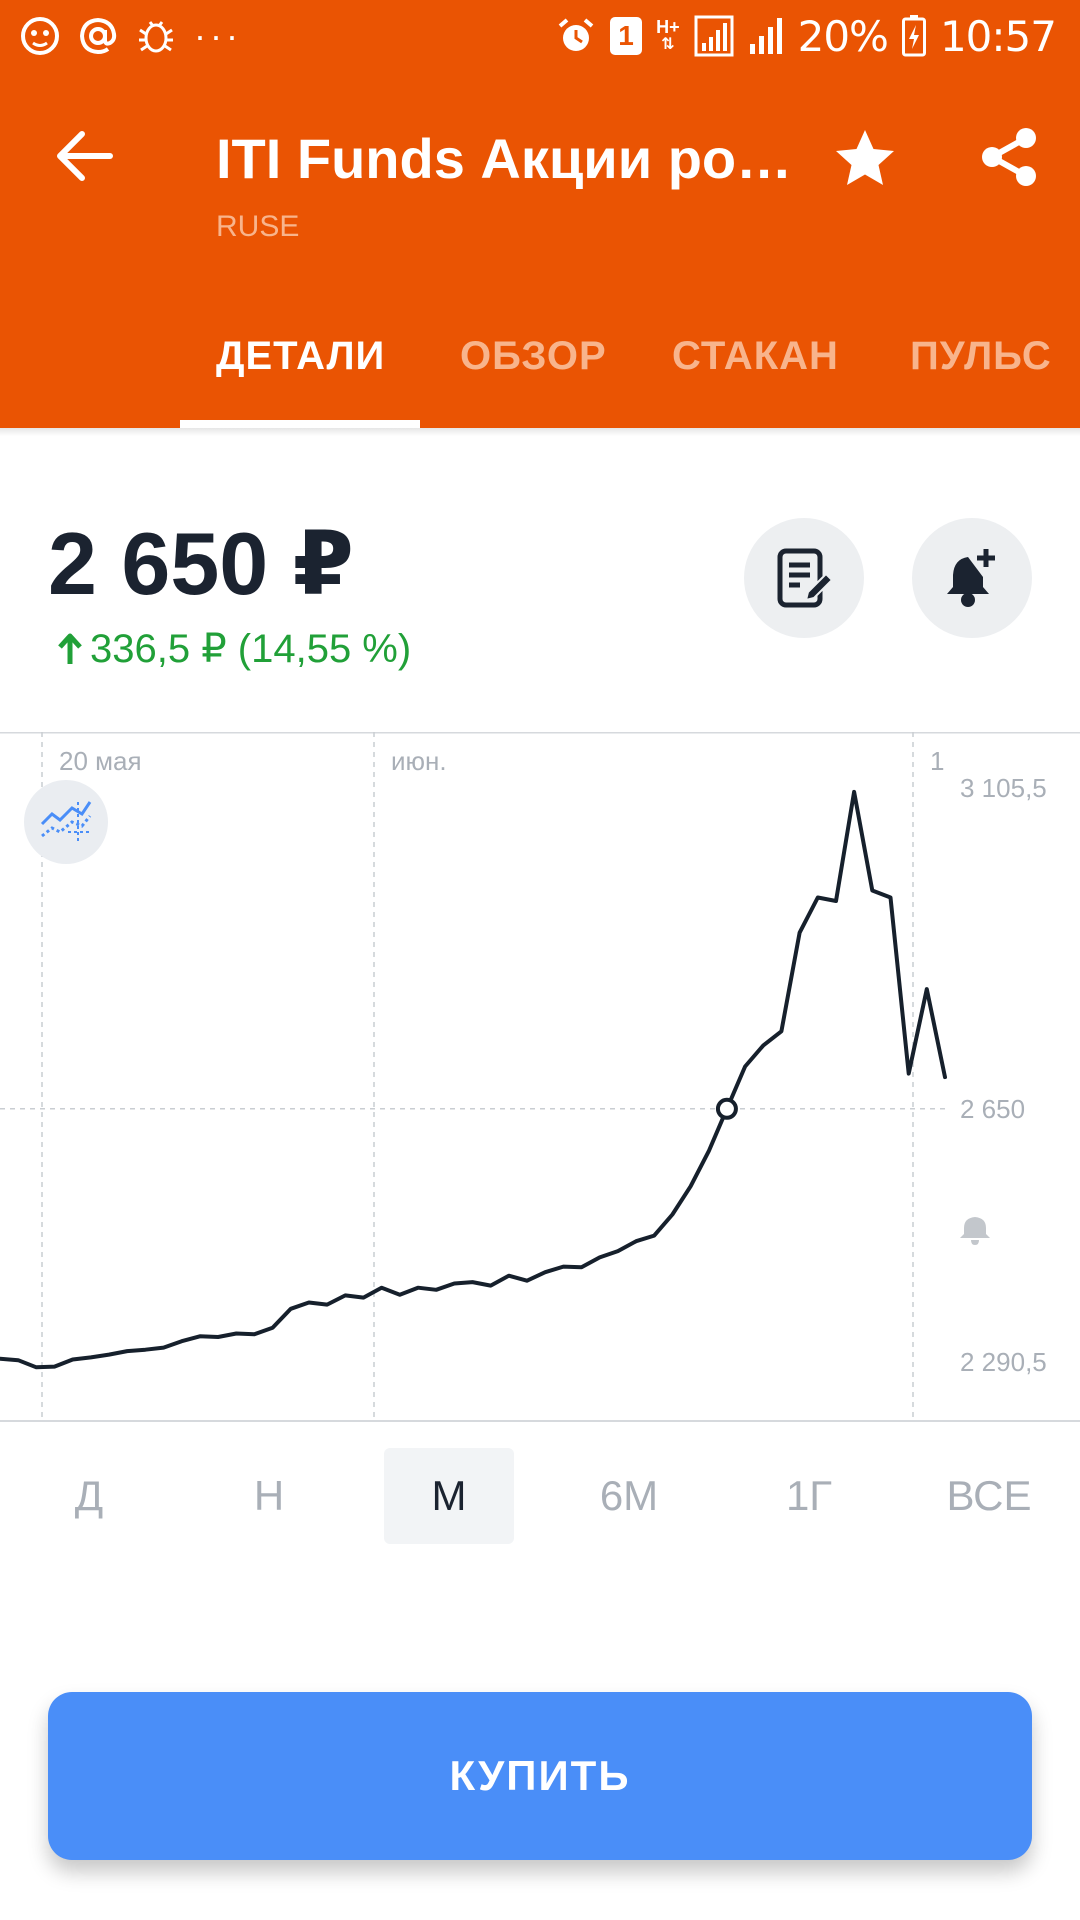  Describe the element at coordinates (40, 36) in the screenshot. I see `lion-app-icon` at that location.